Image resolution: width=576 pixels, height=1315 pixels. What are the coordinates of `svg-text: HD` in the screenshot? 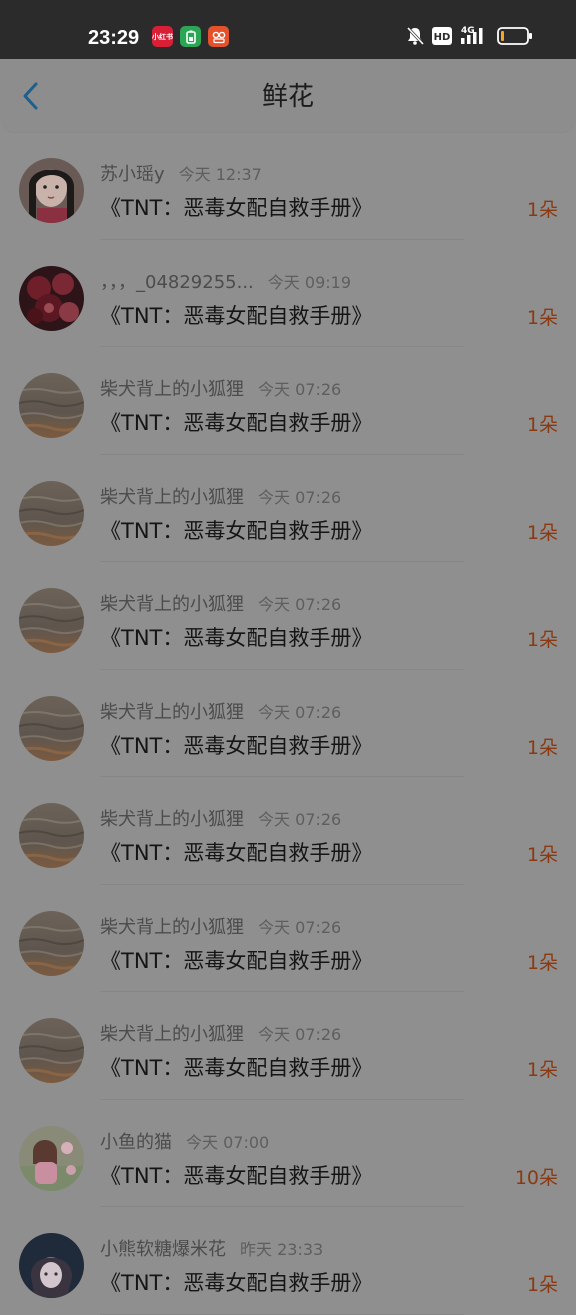 It's located at (442, 37).